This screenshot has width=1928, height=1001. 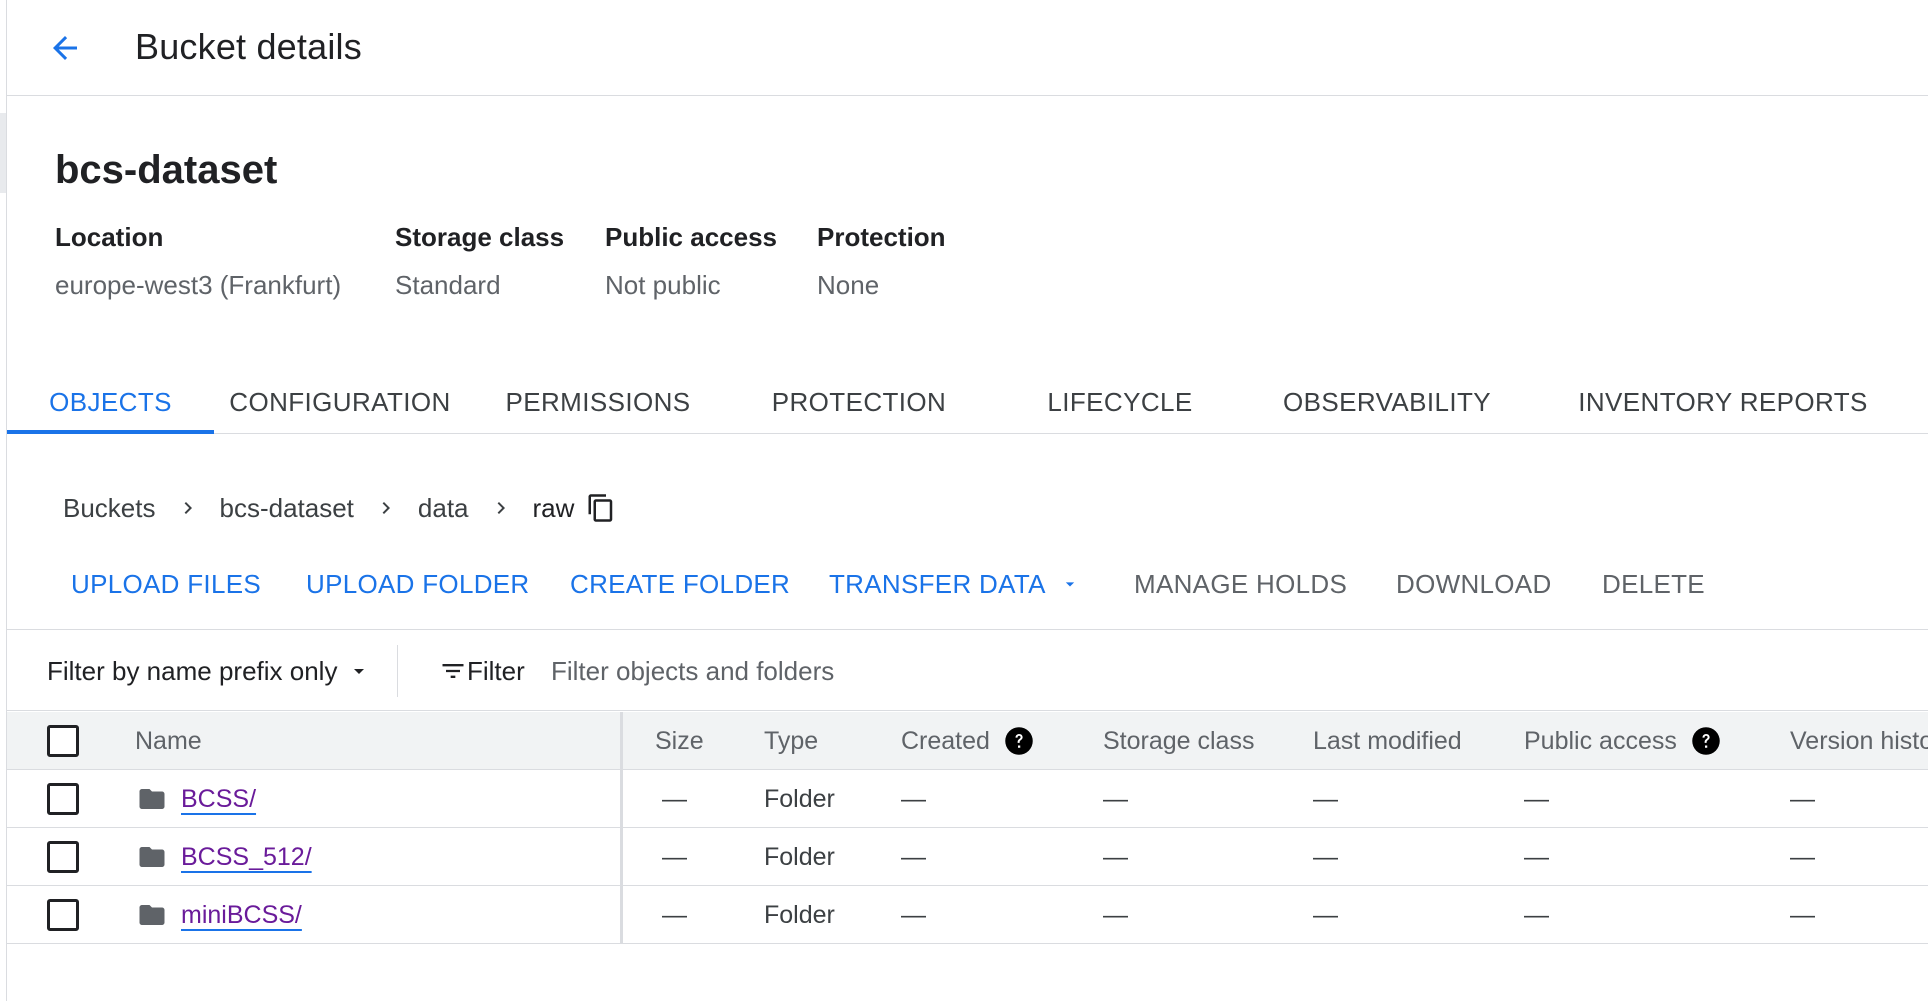 What do you see at coordinates (691, 237) in the screenshot?
I see `meta-label: Public access` at bounding box center [691, 237].